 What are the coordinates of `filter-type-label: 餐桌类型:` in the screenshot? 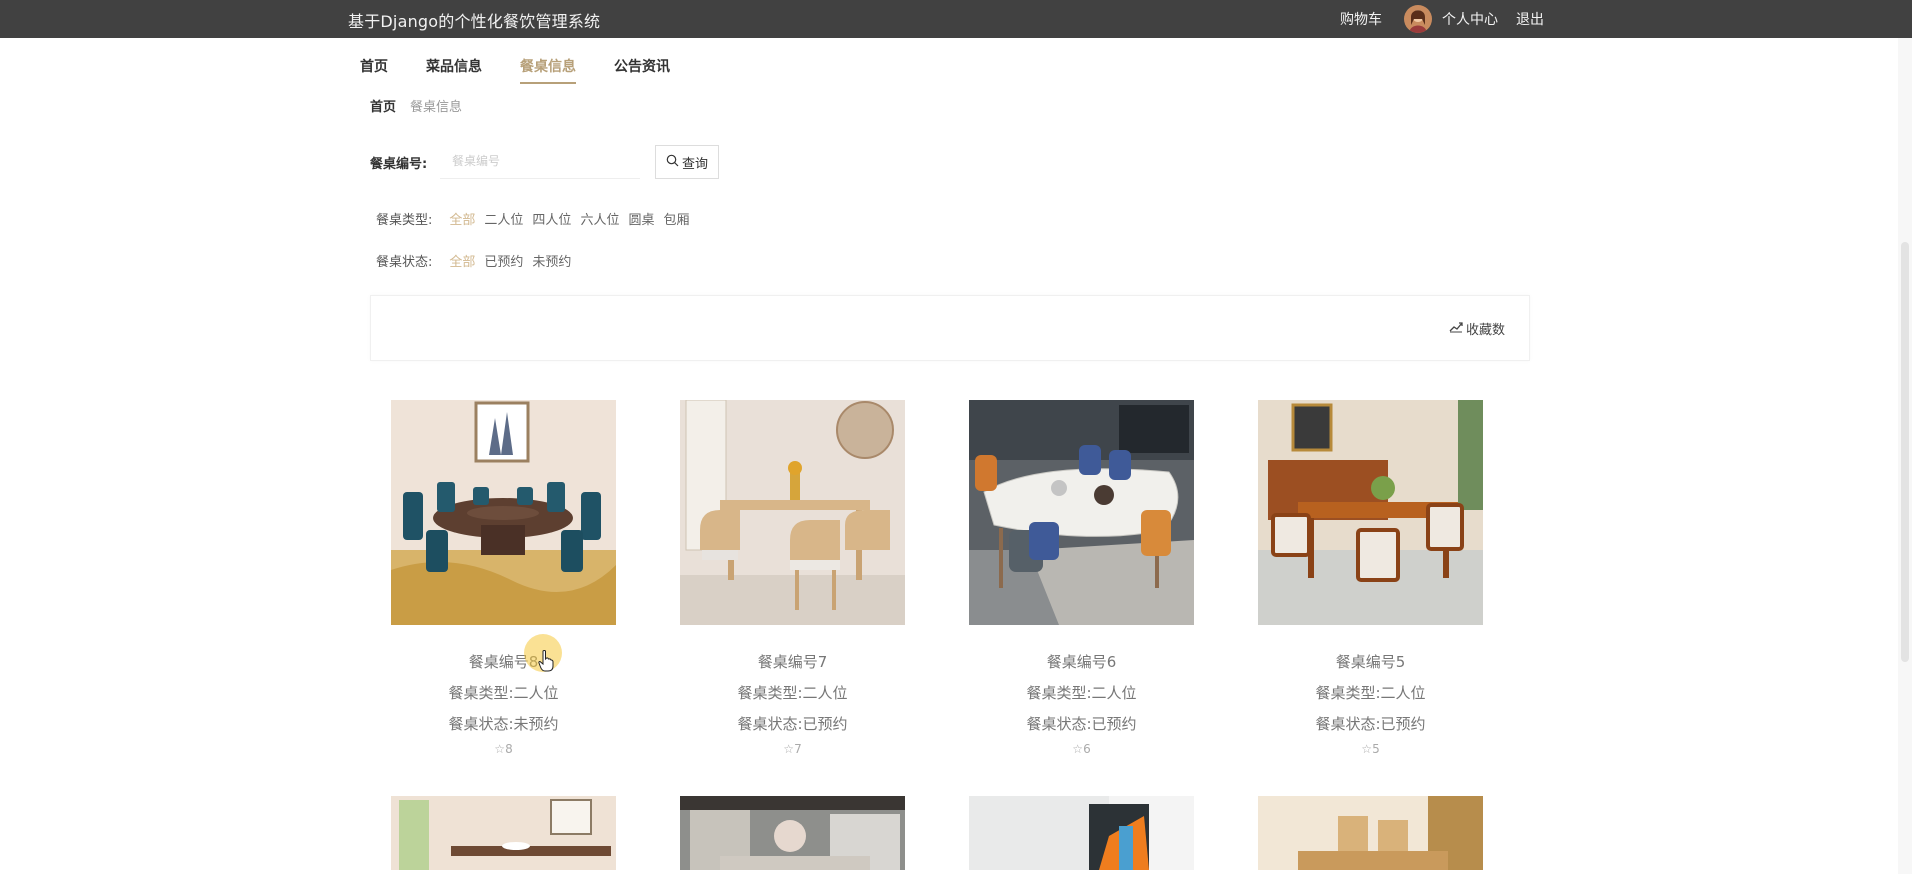 It's located at (404, 220).